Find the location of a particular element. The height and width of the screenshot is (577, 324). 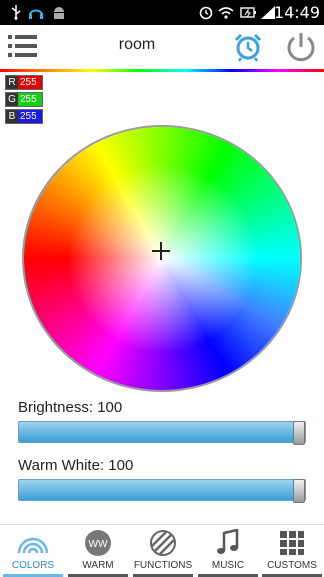

headset-icon is located at coordinates (36, 12).